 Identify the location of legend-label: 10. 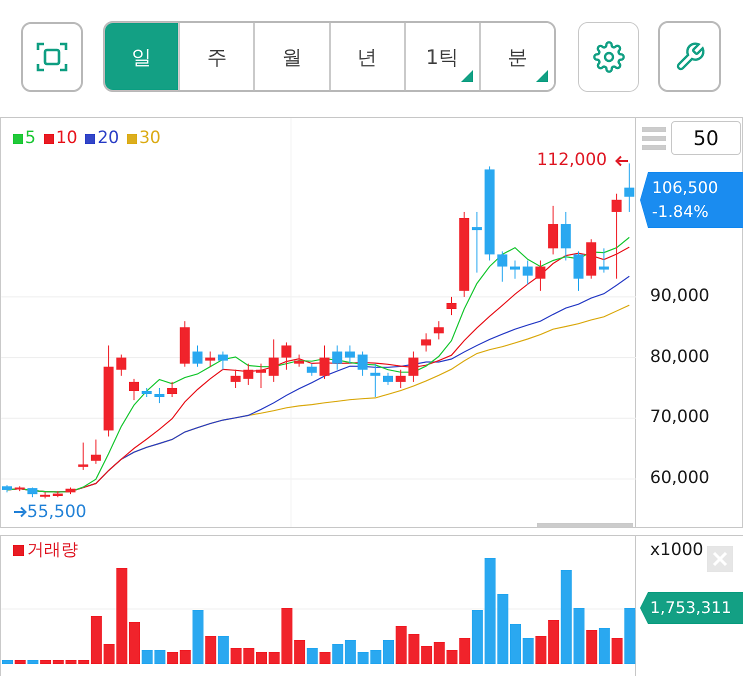
(67, 138).